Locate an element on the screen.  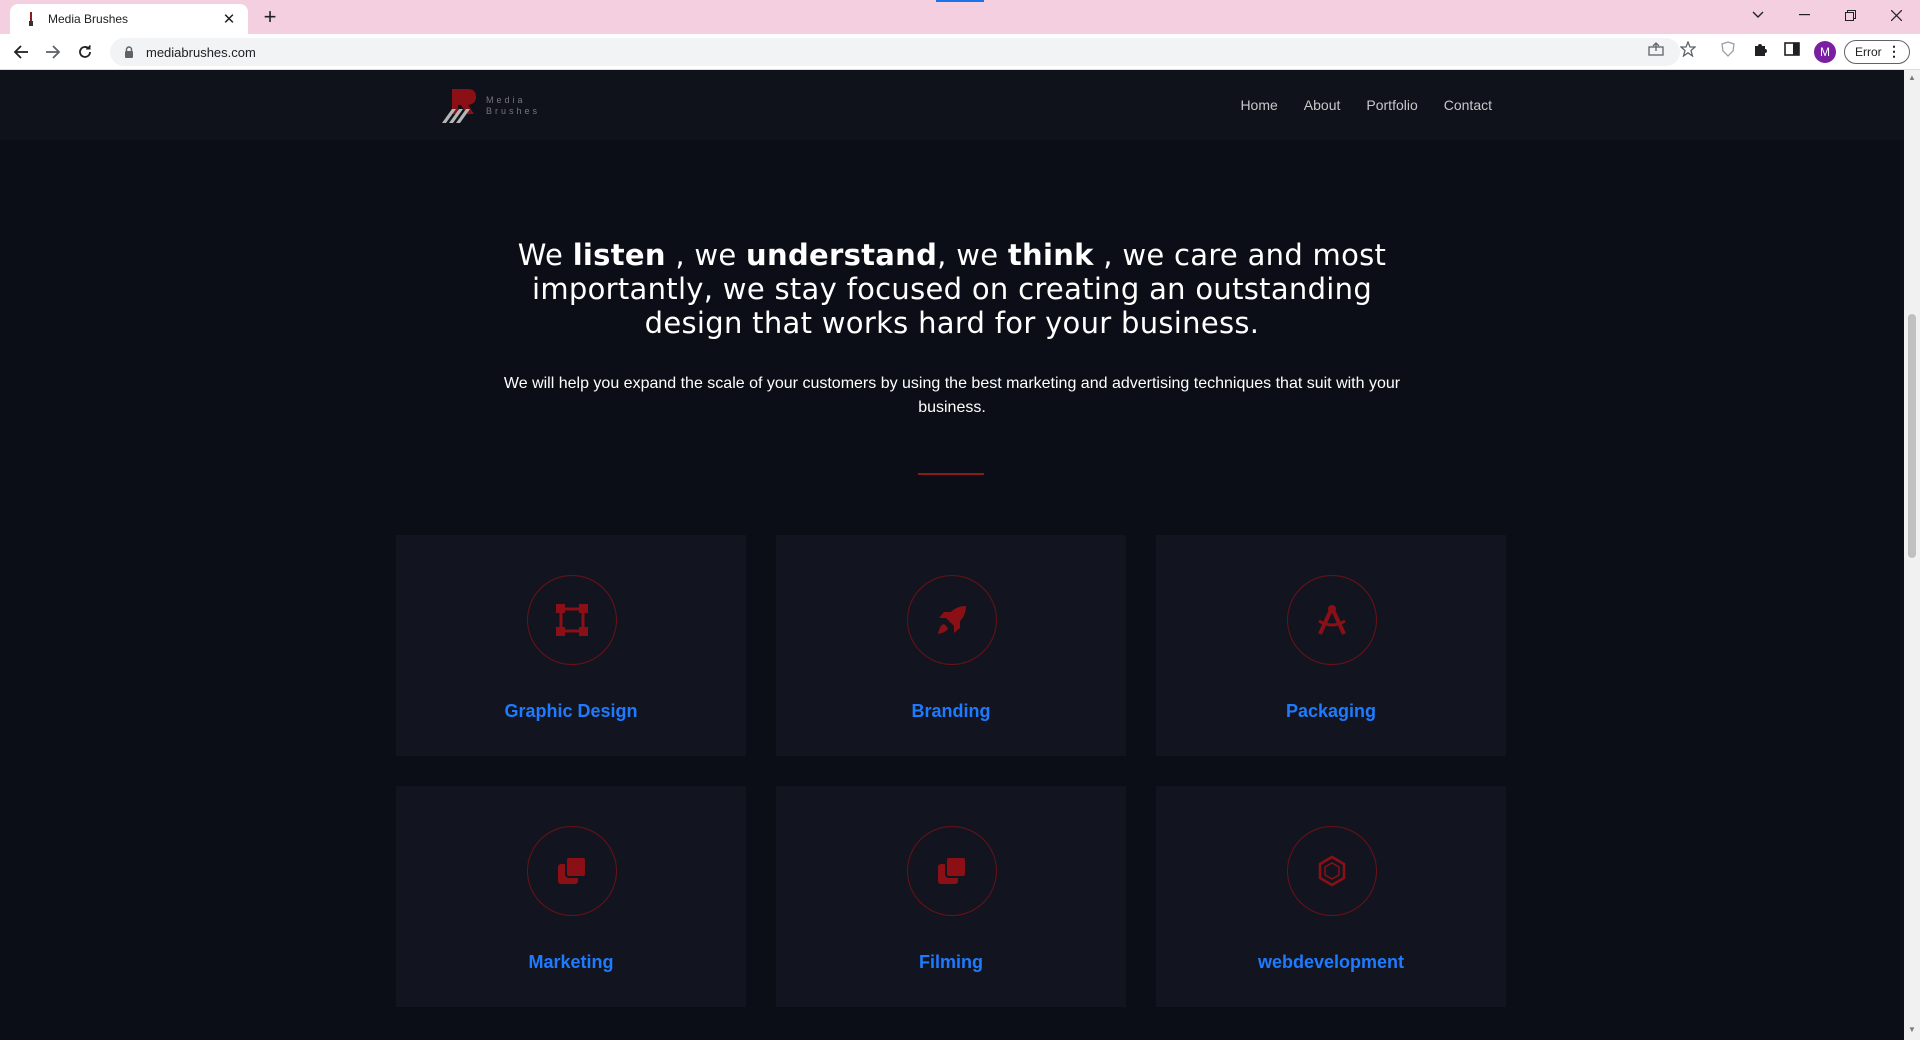
page-scrollbar: ▲ ▼ is located at coordinates (1912, 555).